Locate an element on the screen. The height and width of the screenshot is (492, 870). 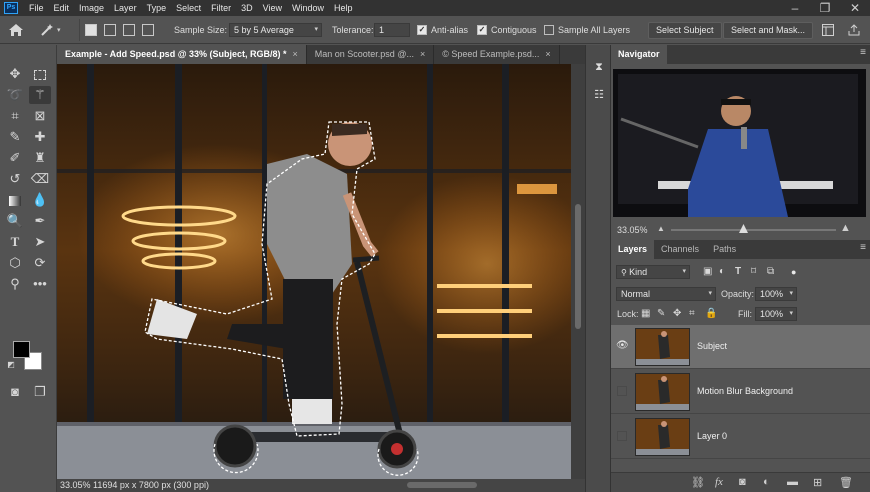
default-colors-button: ◩ is located at coordinates (11, 365).